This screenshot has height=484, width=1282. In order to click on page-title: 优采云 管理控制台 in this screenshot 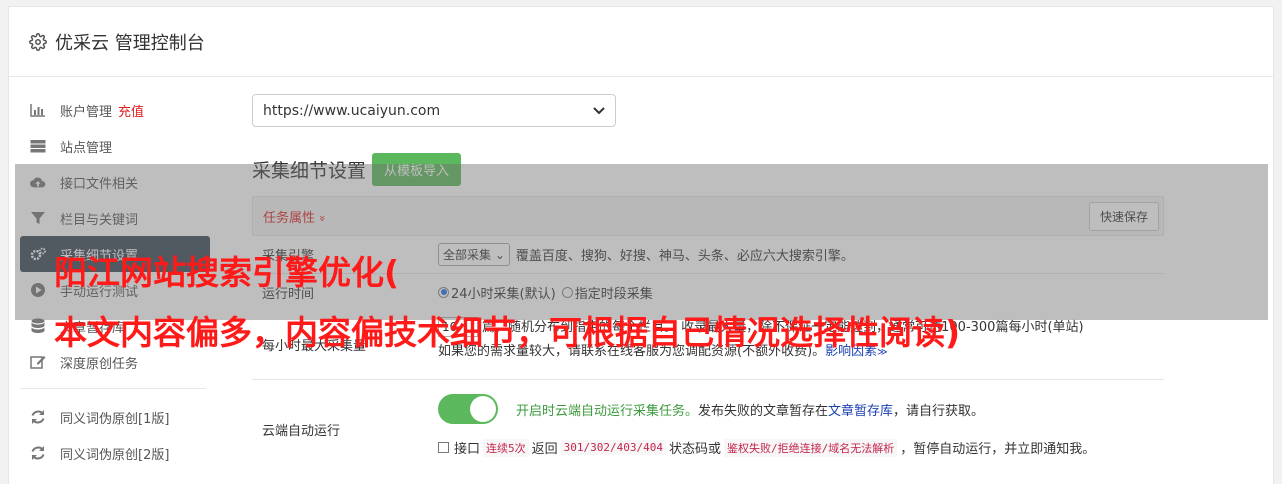, I will do `click(130, 43)`.